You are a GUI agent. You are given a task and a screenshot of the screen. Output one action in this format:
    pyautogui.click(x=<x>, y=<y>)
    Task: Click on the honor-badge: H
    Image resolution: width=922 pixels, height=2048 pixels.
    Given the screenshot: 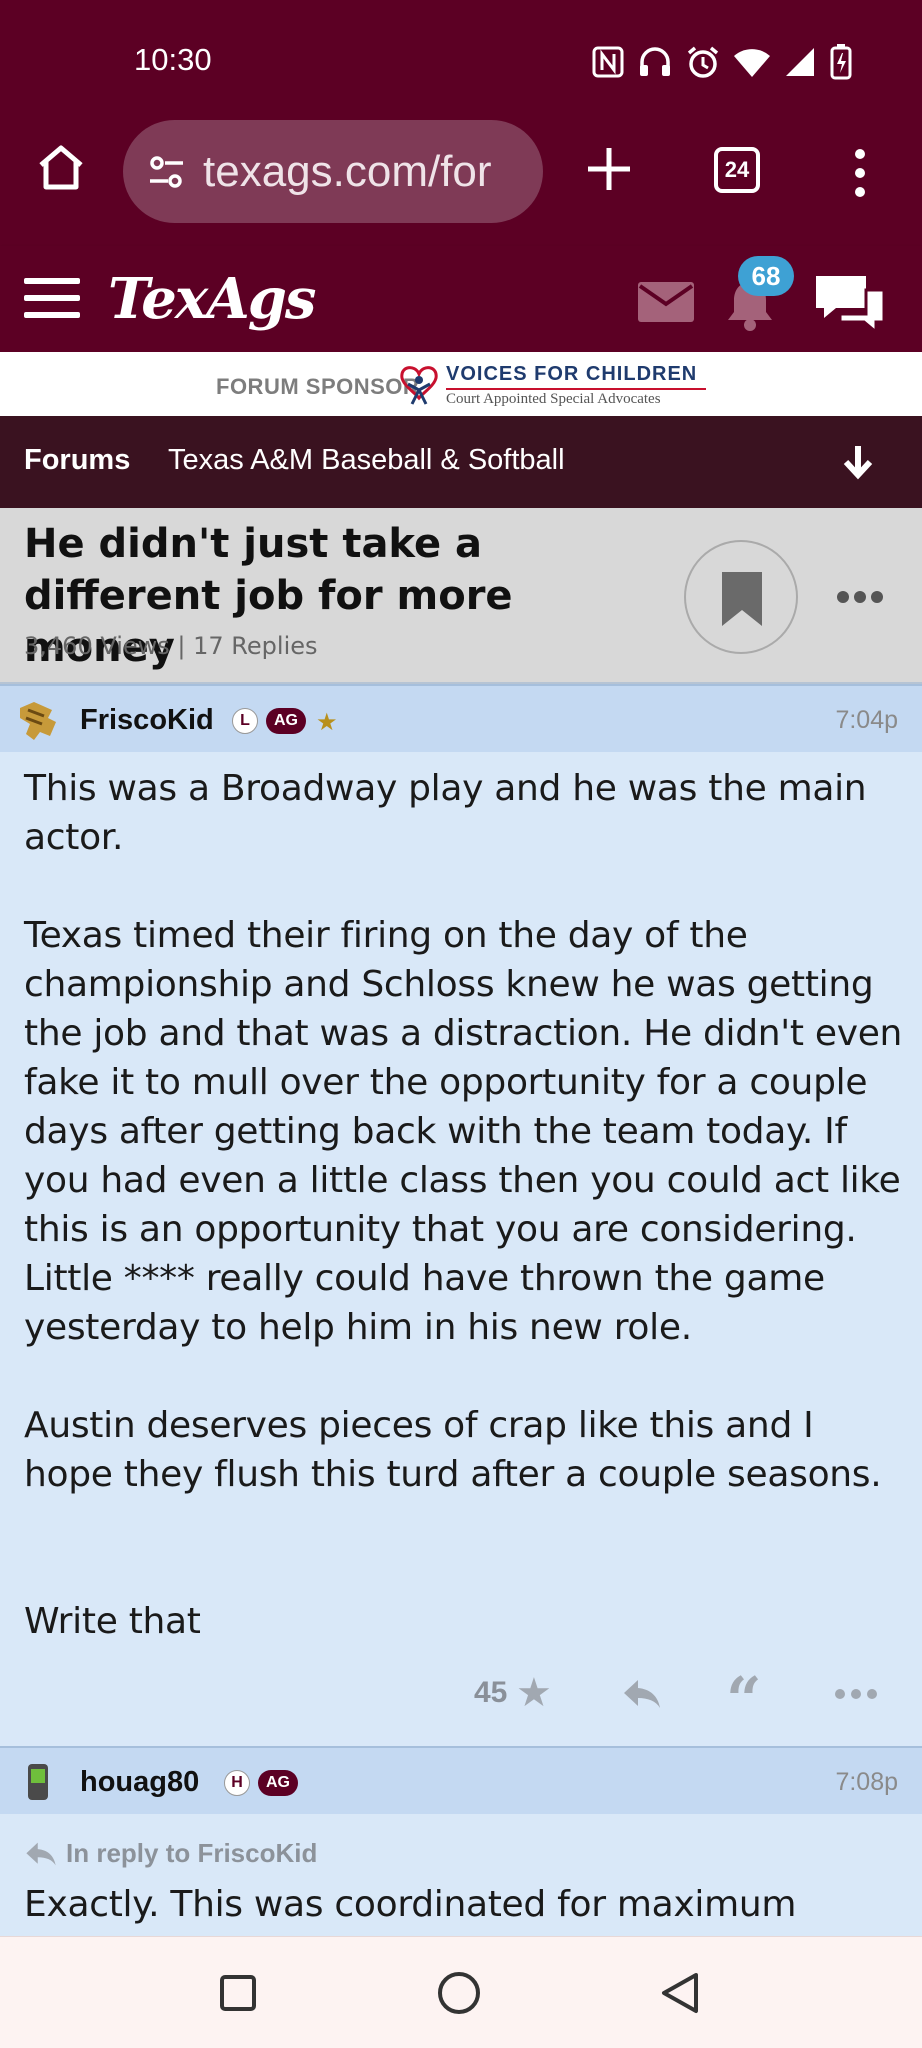 What is the action you would take?
    pyautogui.click(x=237, y=1783)
    